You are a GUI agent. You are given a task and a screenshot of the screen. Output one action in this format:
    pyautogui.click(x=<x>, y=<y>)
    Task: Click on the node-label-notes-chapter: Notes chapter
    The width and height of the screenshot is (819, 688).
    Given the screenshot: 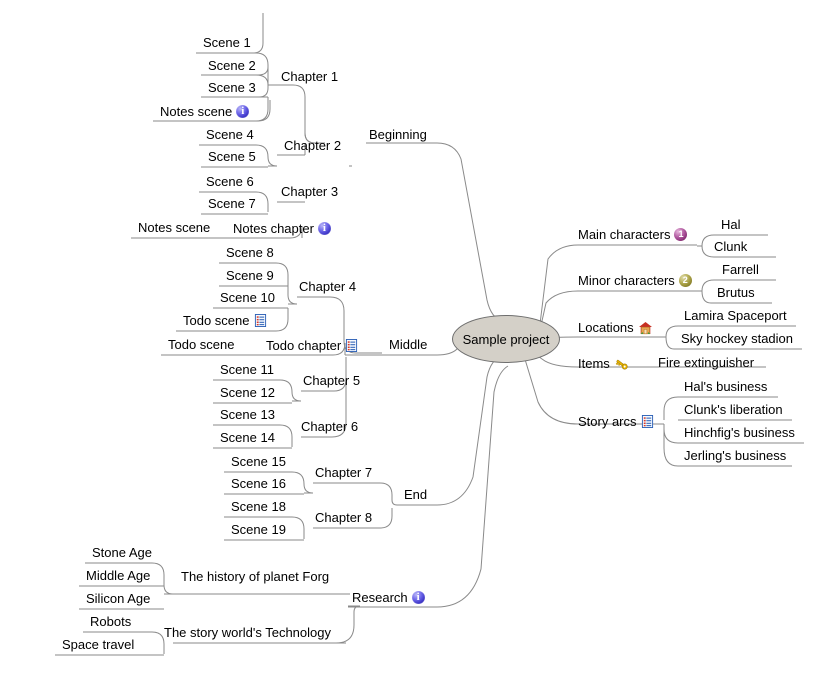 What is the action you would take?
    pyautogui.click(x=273, y=228)
    